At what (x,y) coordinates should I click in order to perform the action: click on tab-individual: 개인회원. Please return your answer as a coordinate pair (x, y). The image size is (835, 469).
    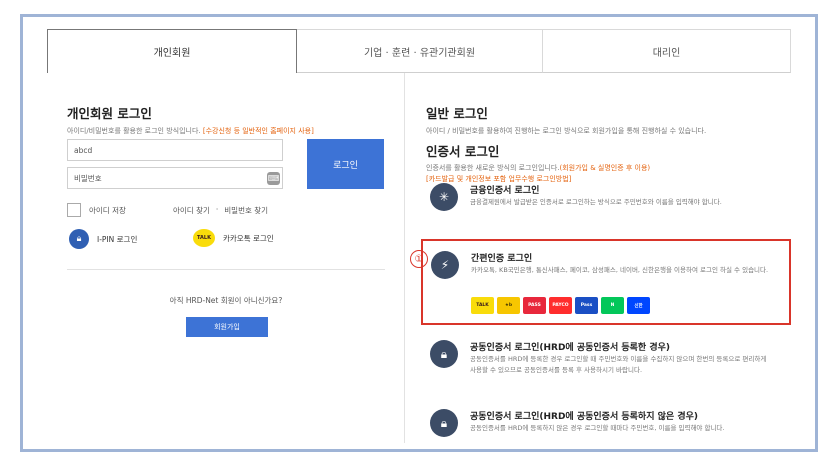
    Looking at the image, I should click on (172, 51).